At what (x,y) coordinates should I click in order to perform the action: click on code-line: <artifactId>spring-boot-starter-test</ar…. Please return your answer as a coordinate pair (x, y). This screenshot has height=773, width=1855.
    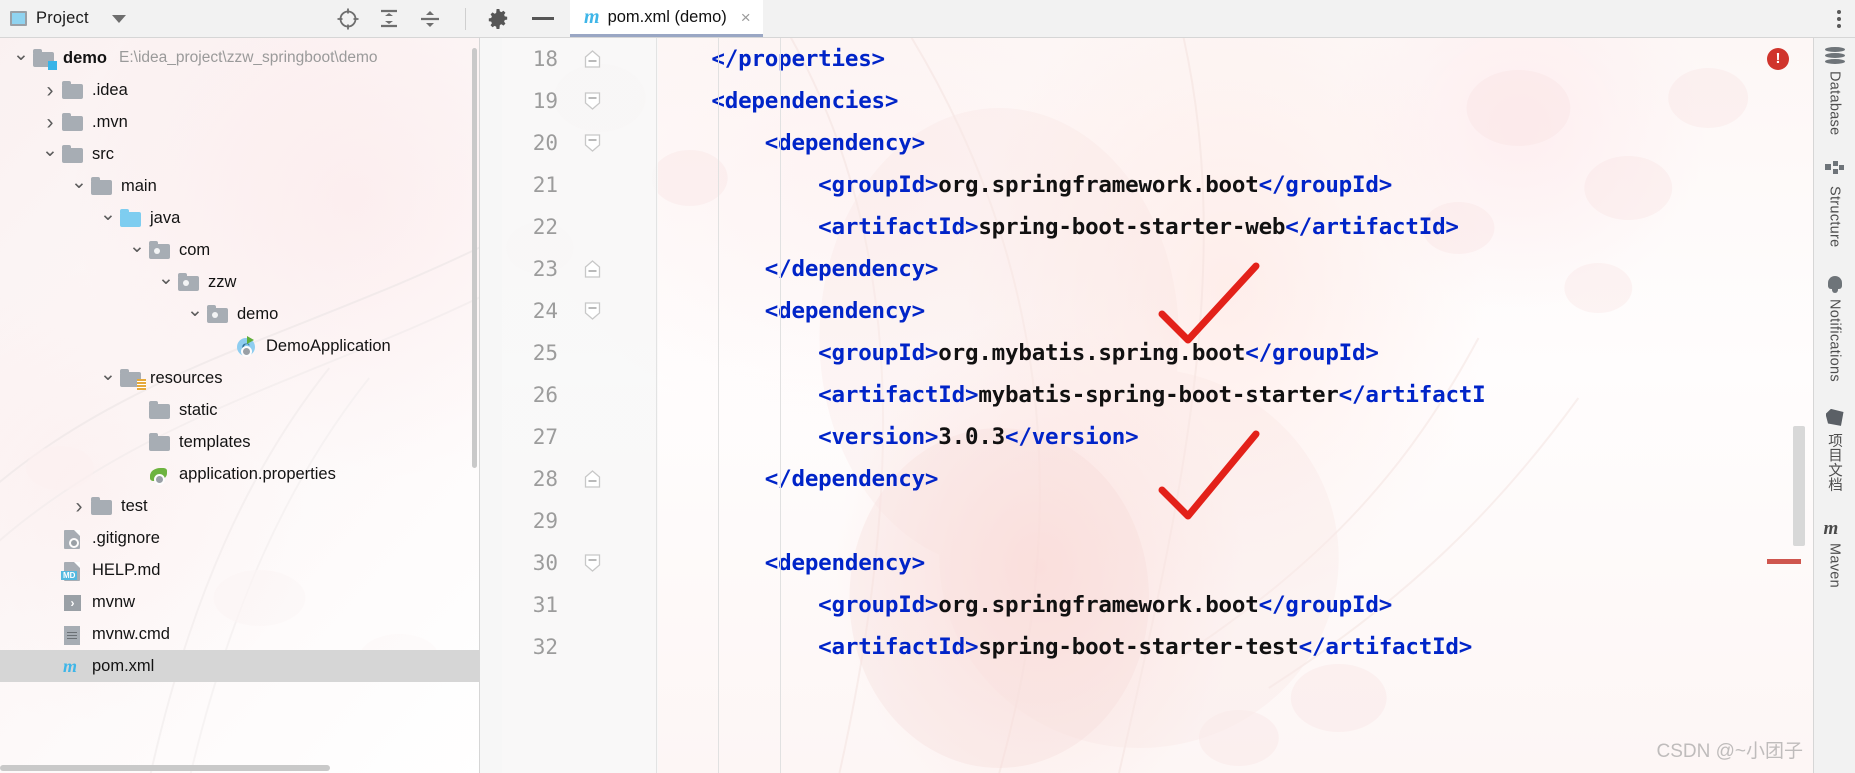
    Looking at the image, I should click on (1235, 647).